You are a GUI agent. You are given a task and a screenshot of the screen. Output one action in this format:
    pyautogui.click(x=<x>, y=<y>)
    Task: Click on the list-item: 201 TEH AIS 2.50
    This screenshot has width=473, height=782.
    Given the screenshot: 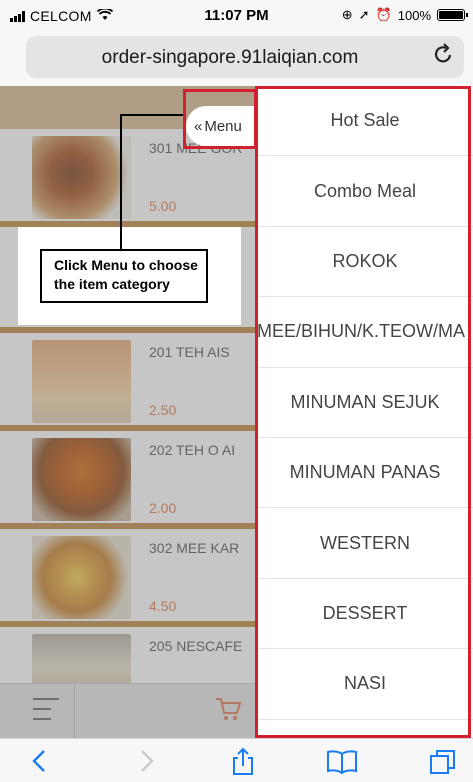 What is the action you would take?
    pyautogui.click(x=128, y=382)
    